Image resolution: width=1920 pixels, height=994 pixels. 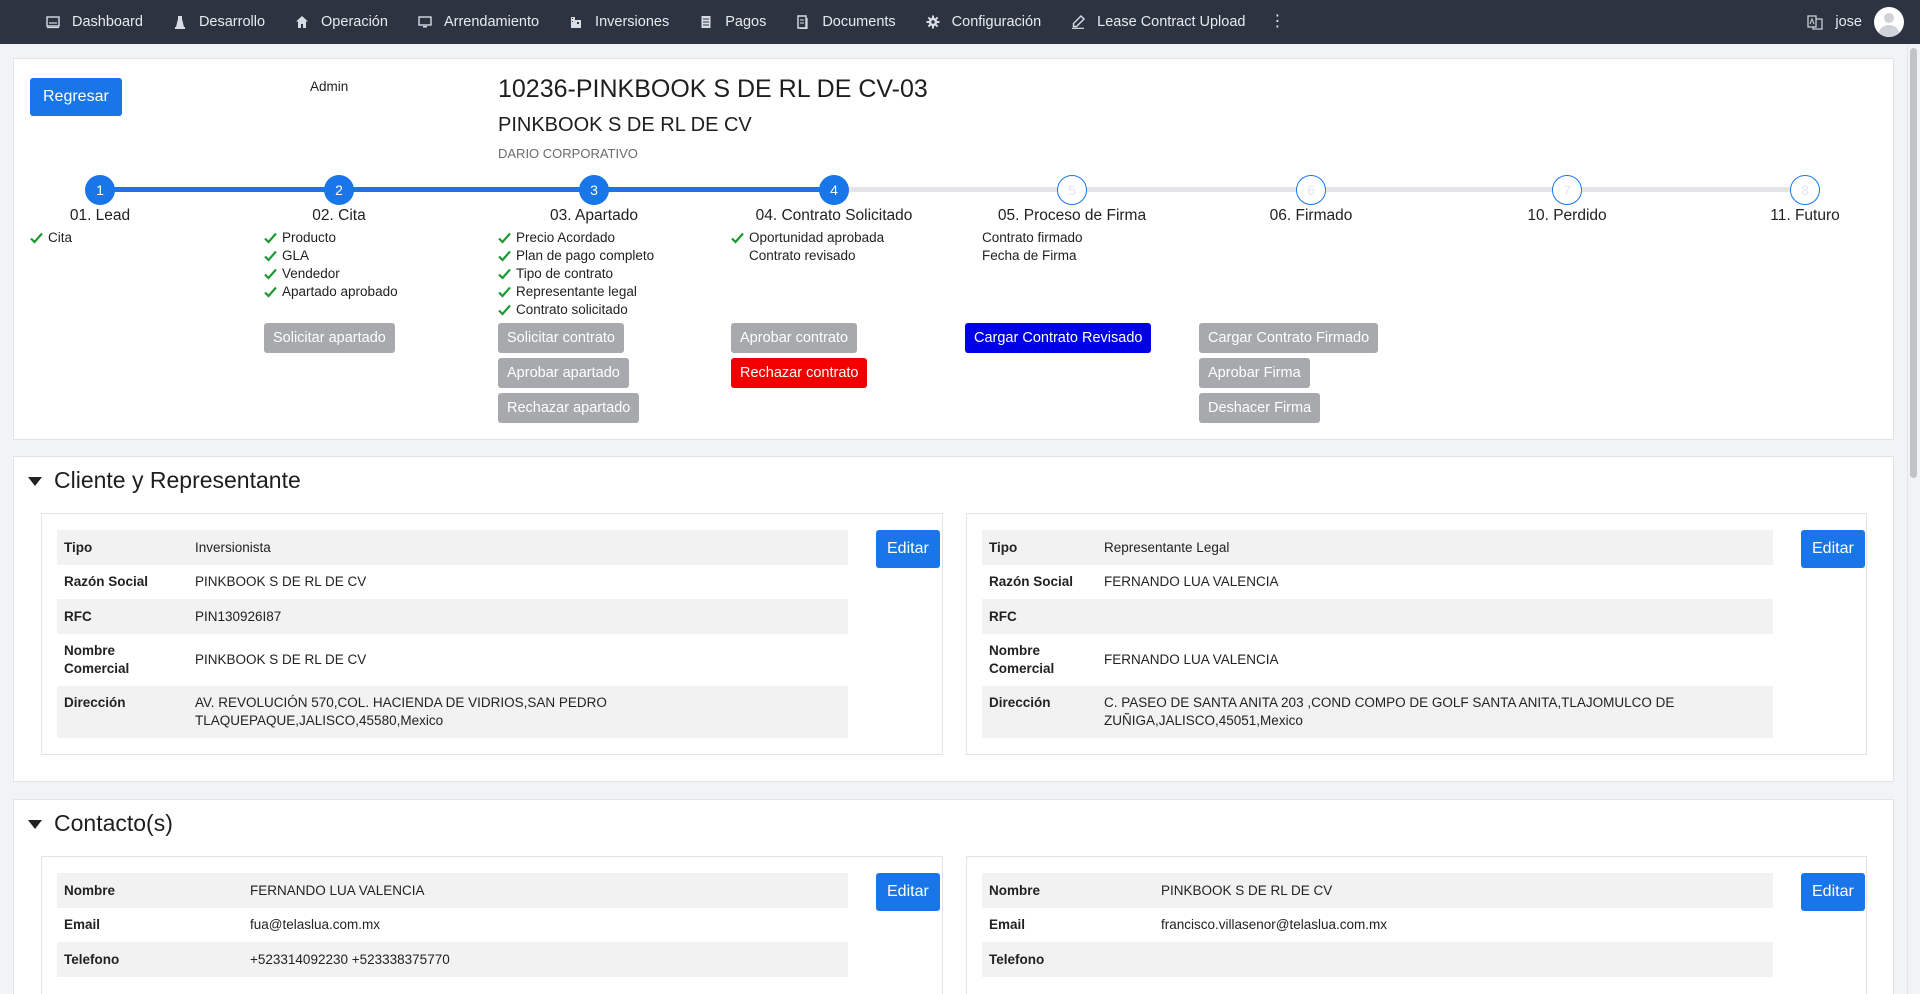 I want to click on requirement-label: GLA, so click(x=296, y=255).